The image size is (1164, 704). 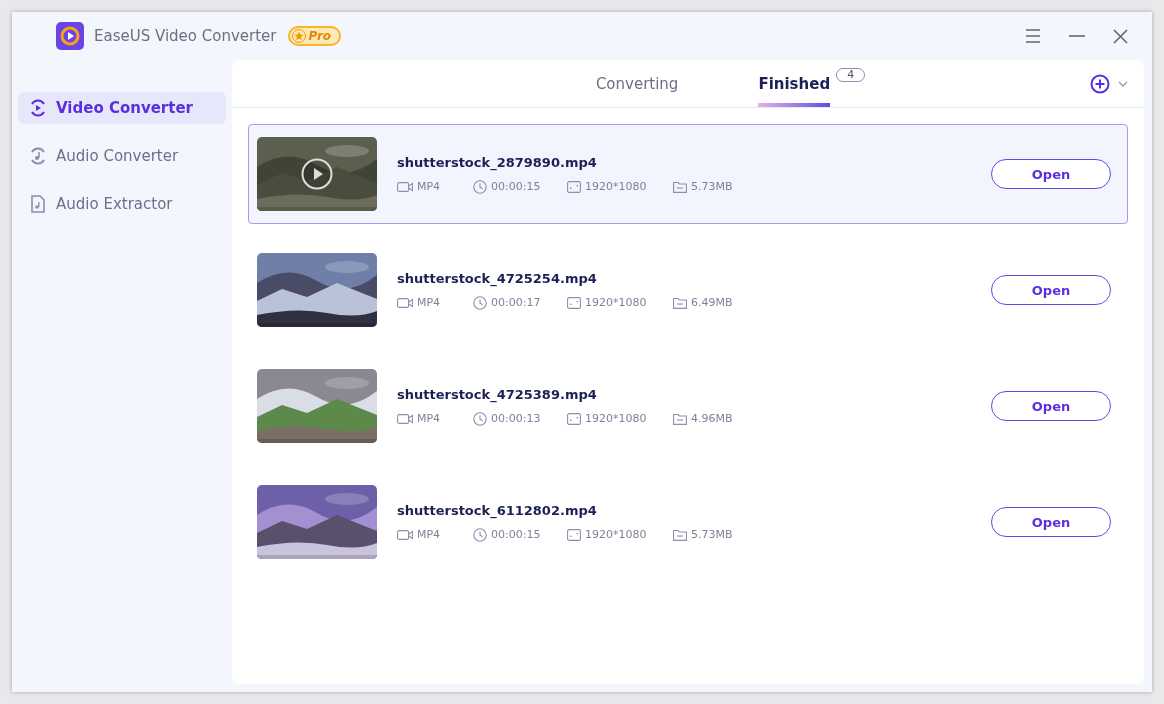 What do you see at coordinates (516, 418) in the screenshot?
I see `file-duration: 00:00:13` at bounding box center [516, 418].